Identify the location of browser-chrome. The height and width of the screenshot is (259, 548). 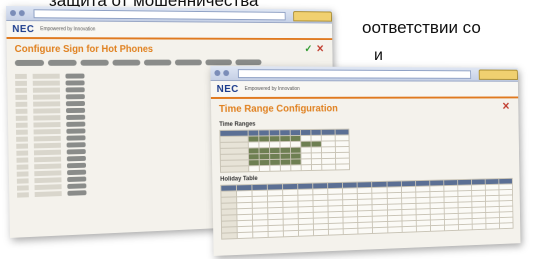
(364, 73).